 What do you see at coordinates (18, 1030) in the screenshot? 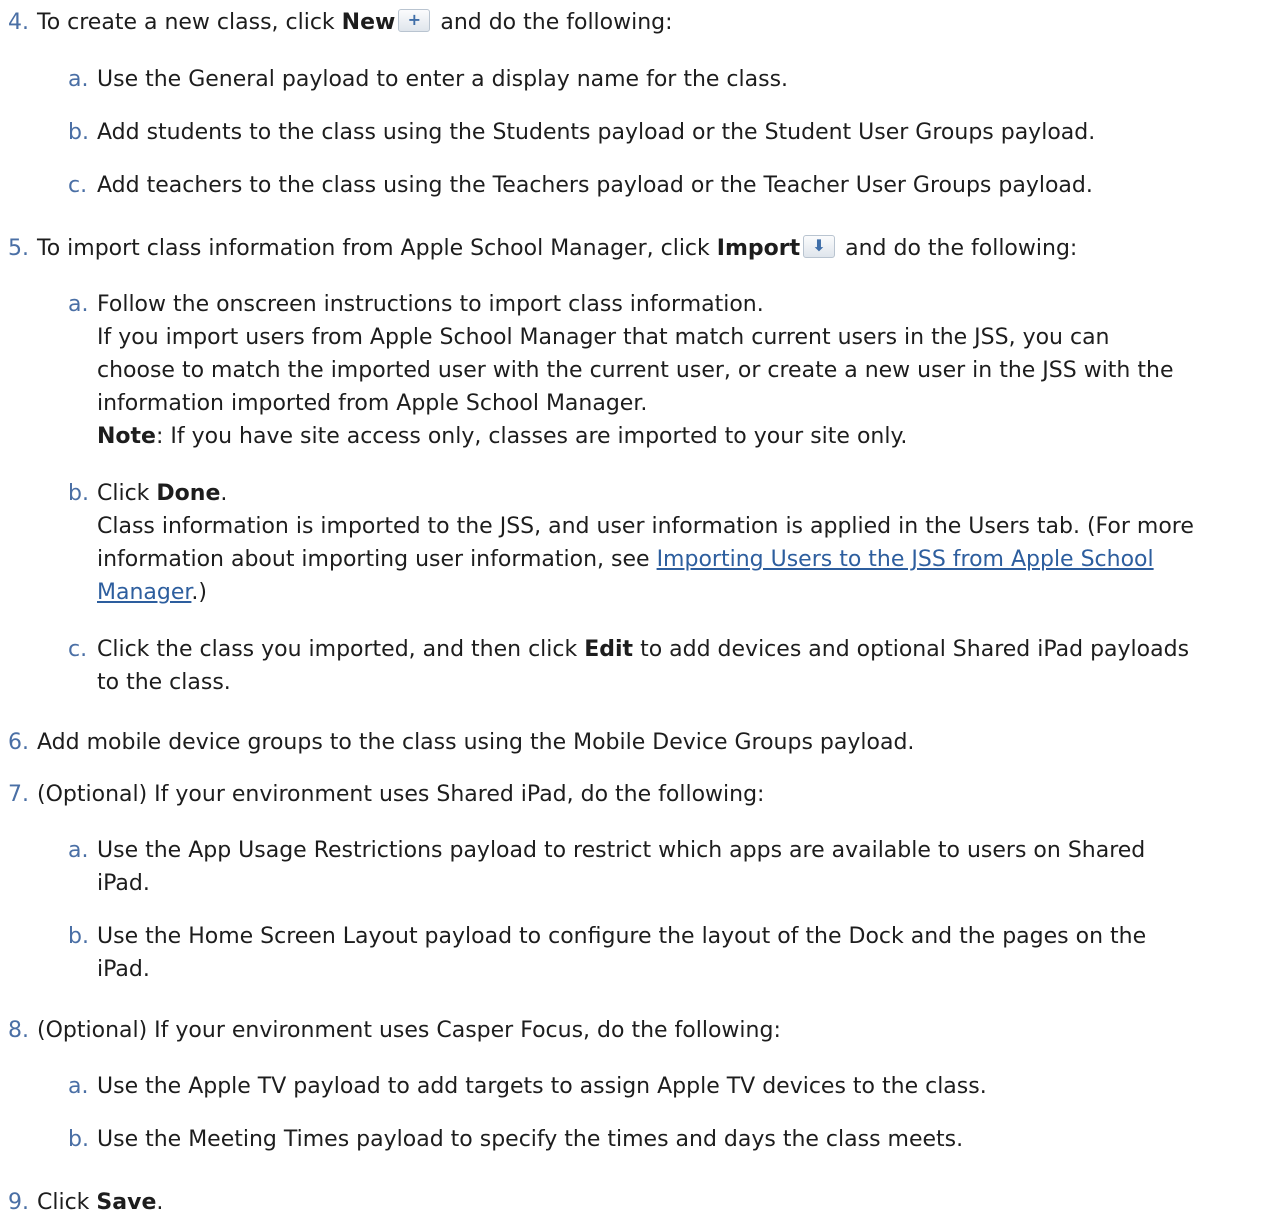
I see `step-number: 8.` at bounding box center [18, 1030].